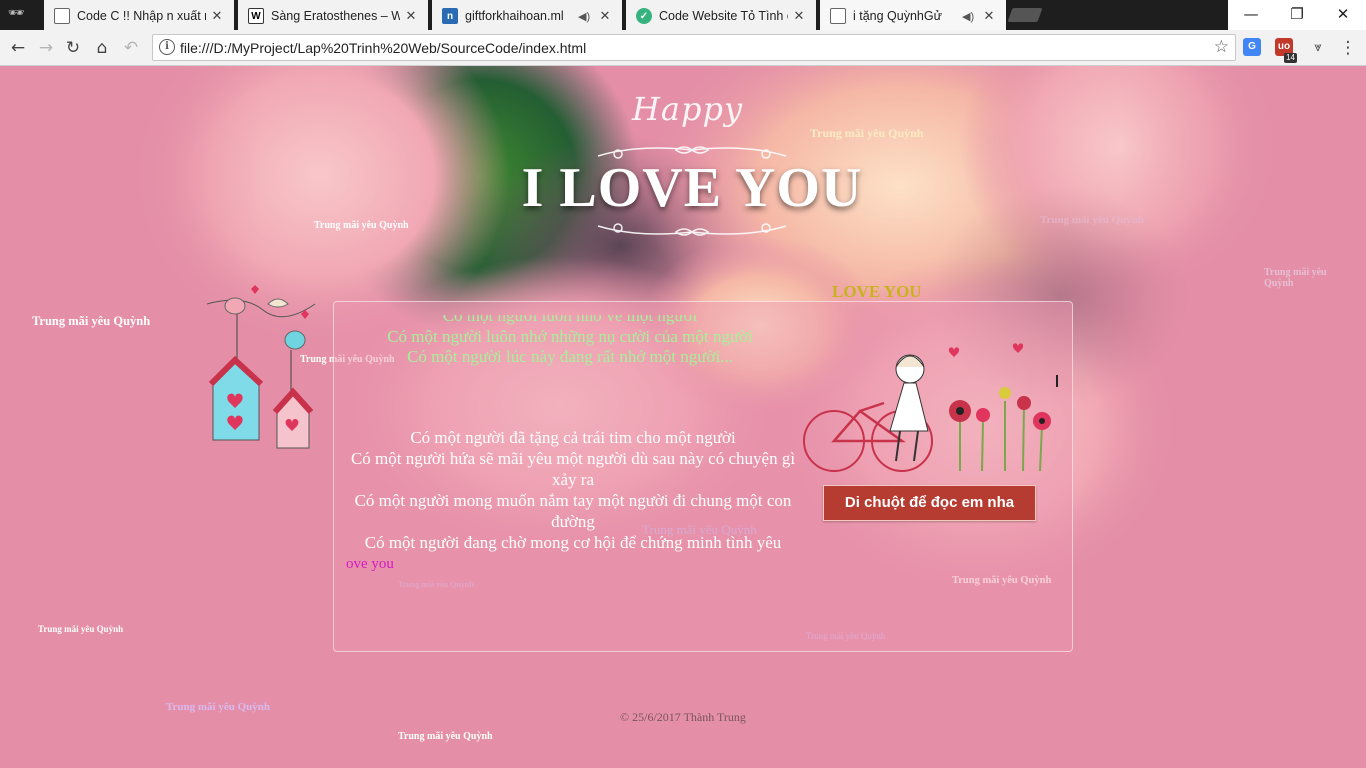  What do you see at coordinates (1252, 47) in the screenshot?
I see `google-translate-icon: G` at bounding box center [1252, 47].